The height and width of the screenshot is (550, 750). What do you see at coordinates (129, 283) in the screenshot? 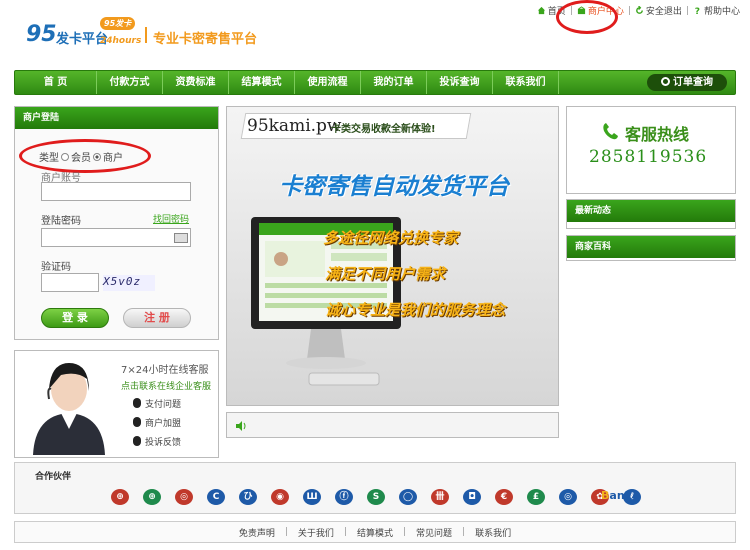
I see `captcha-image: X5v0z` at bounding box center [129, 283].